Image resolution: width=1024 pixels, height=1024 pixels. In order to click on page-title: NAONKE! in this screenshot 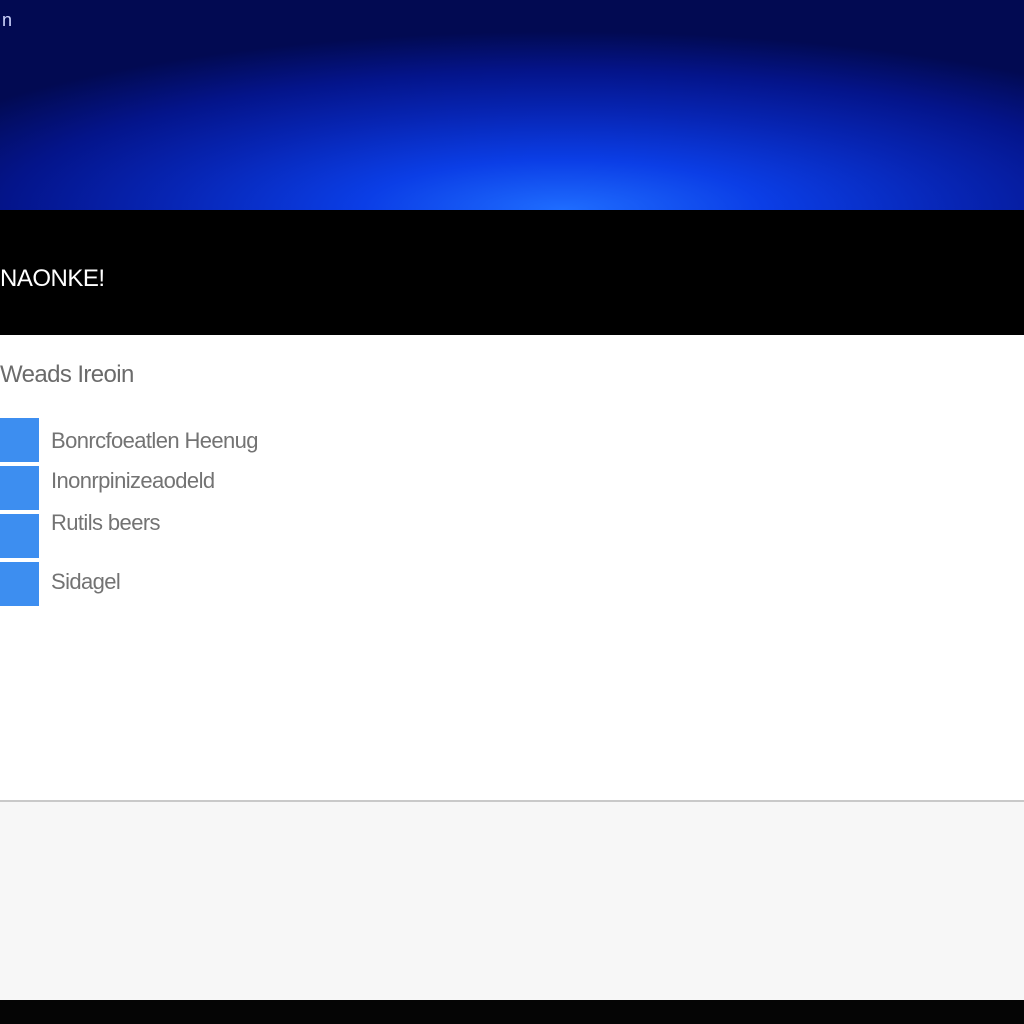, I will do `click(52, 278)`.